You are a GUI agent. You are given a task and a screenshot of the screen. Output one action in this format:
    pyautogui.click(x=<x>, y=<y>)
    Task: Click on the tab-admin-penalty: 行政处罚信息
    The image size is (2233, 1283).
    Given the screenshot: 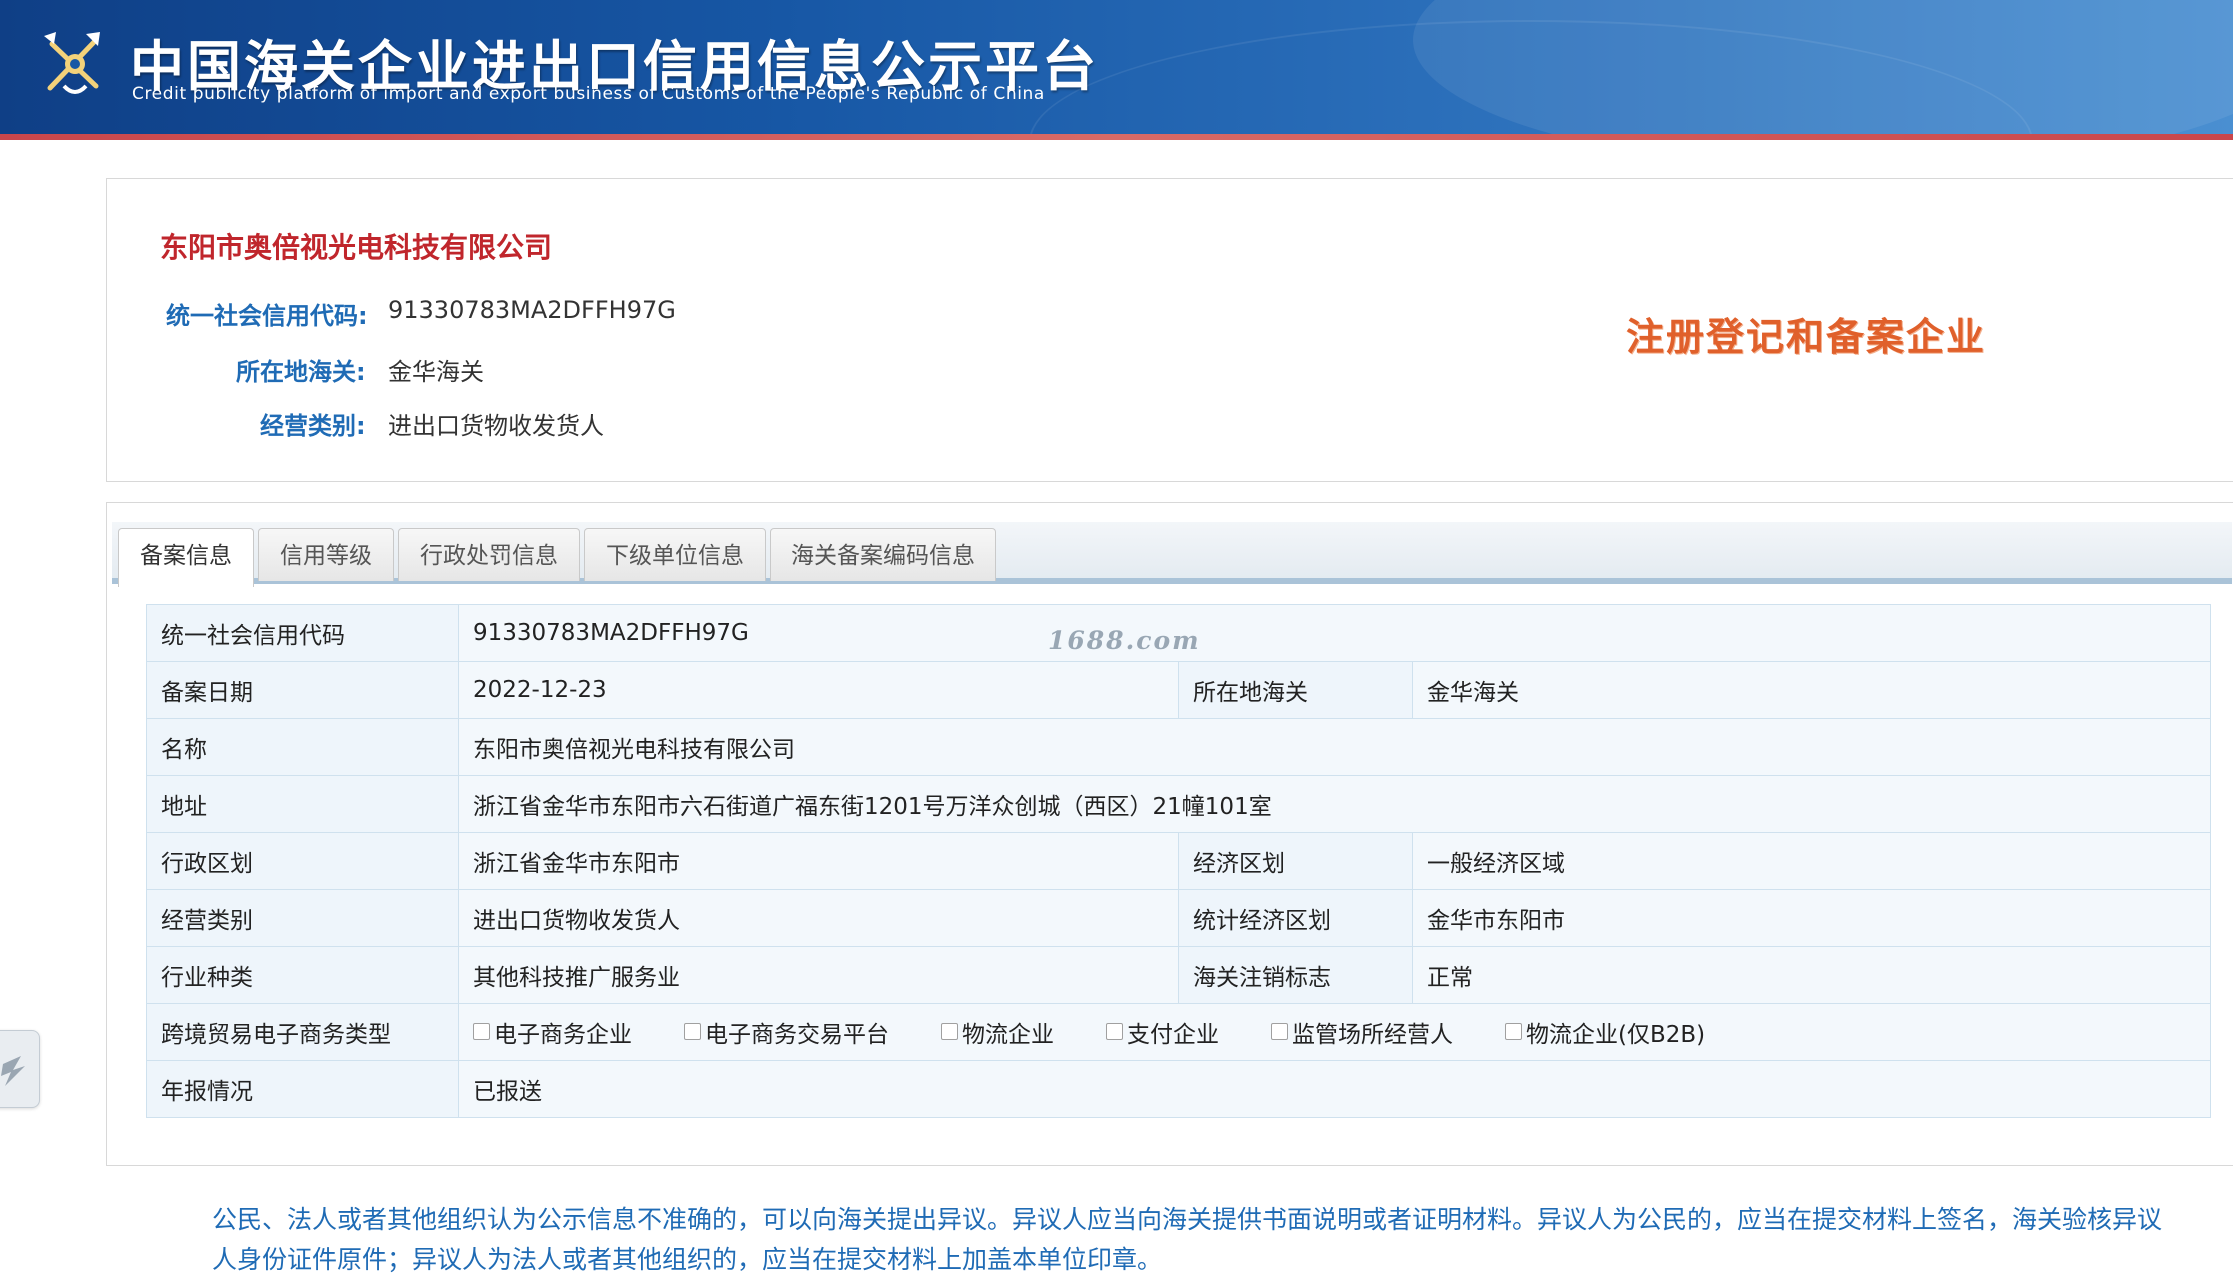 What is the action you would take?
    pyautogui.click(x=489, y=554)
    